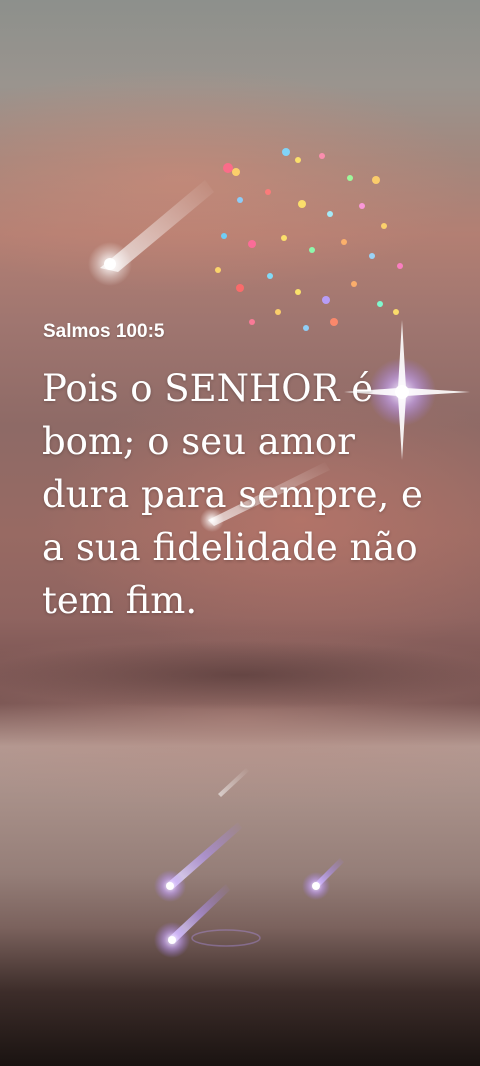  I want to click on dark-cloud-band, so click(240, 675).